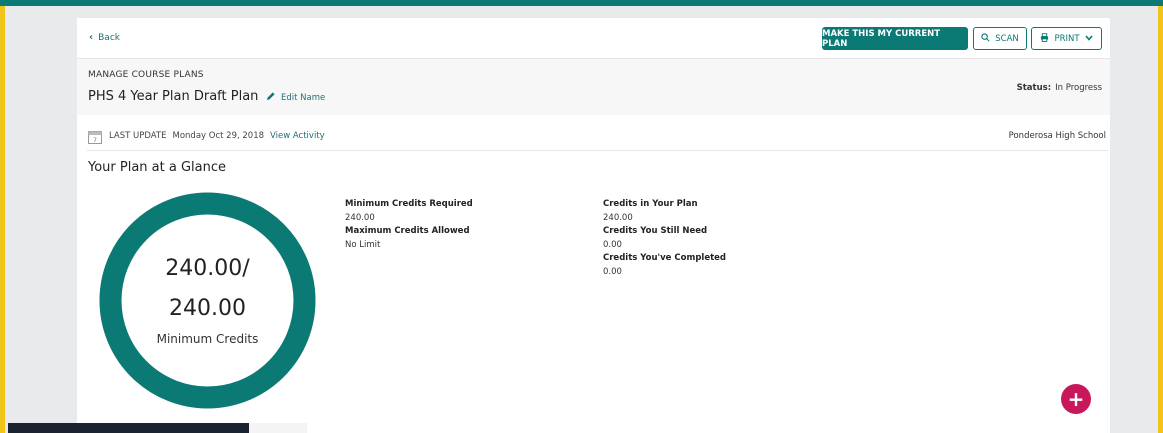 The width and height of the screenshot is (1163, 433). What do you see at coordinates (363, 244) in the screenshot?
I see `max-credits-value: No Limit` at bounding box center [363, 244].